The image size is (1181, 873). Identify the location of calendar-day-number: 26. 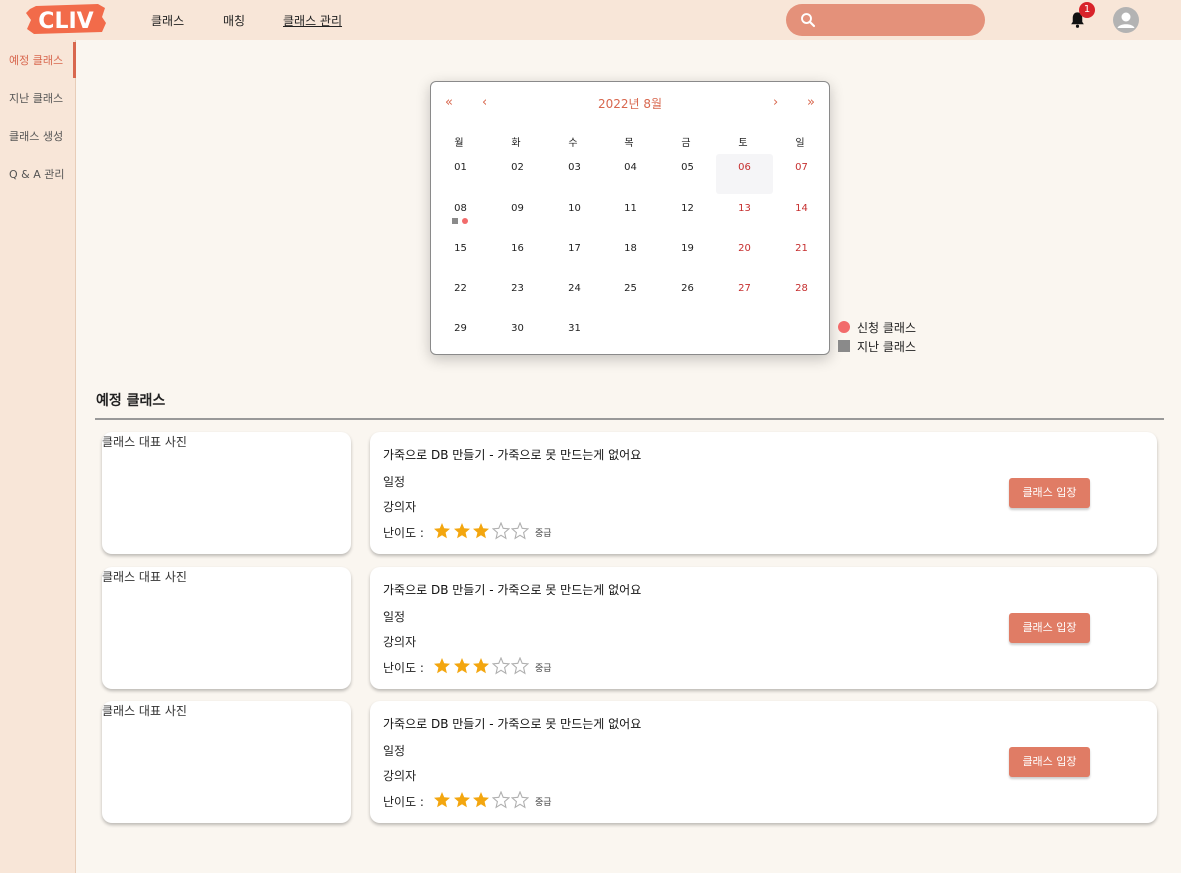
(687, 288).